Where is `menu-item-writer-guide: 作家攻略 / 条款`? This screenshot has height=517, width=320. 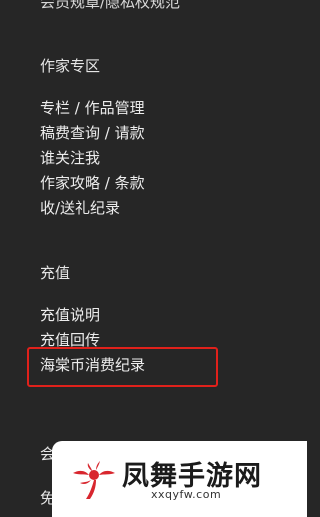 menu-item-writer-guide: 作家攻略 / 条款 is located at coordinates (92, 183).